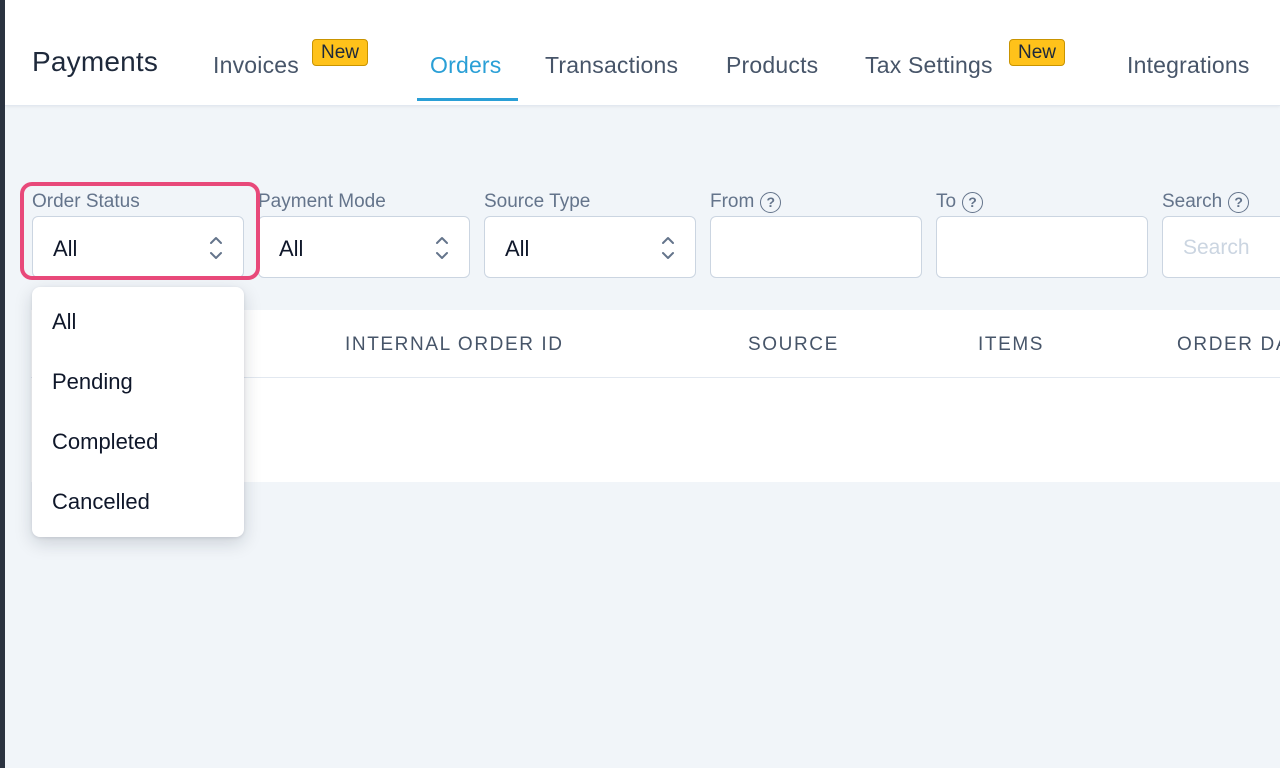  What do you see at coordinates (537, 201) in the screenshot?
I see `source-type-label: Source Type` at bounding box center [537, 201].